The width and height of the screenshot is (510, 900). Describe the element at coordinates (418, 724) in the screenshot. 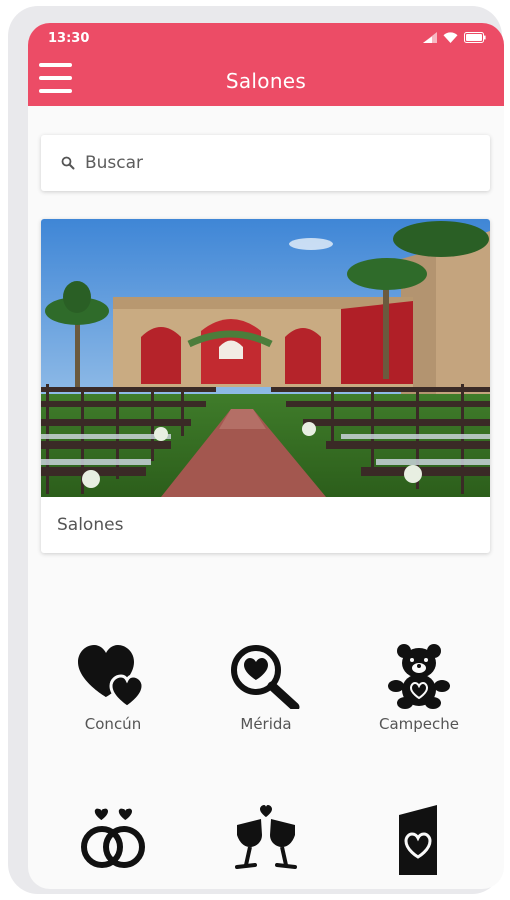

I see `category-label: Campeche` at that location.